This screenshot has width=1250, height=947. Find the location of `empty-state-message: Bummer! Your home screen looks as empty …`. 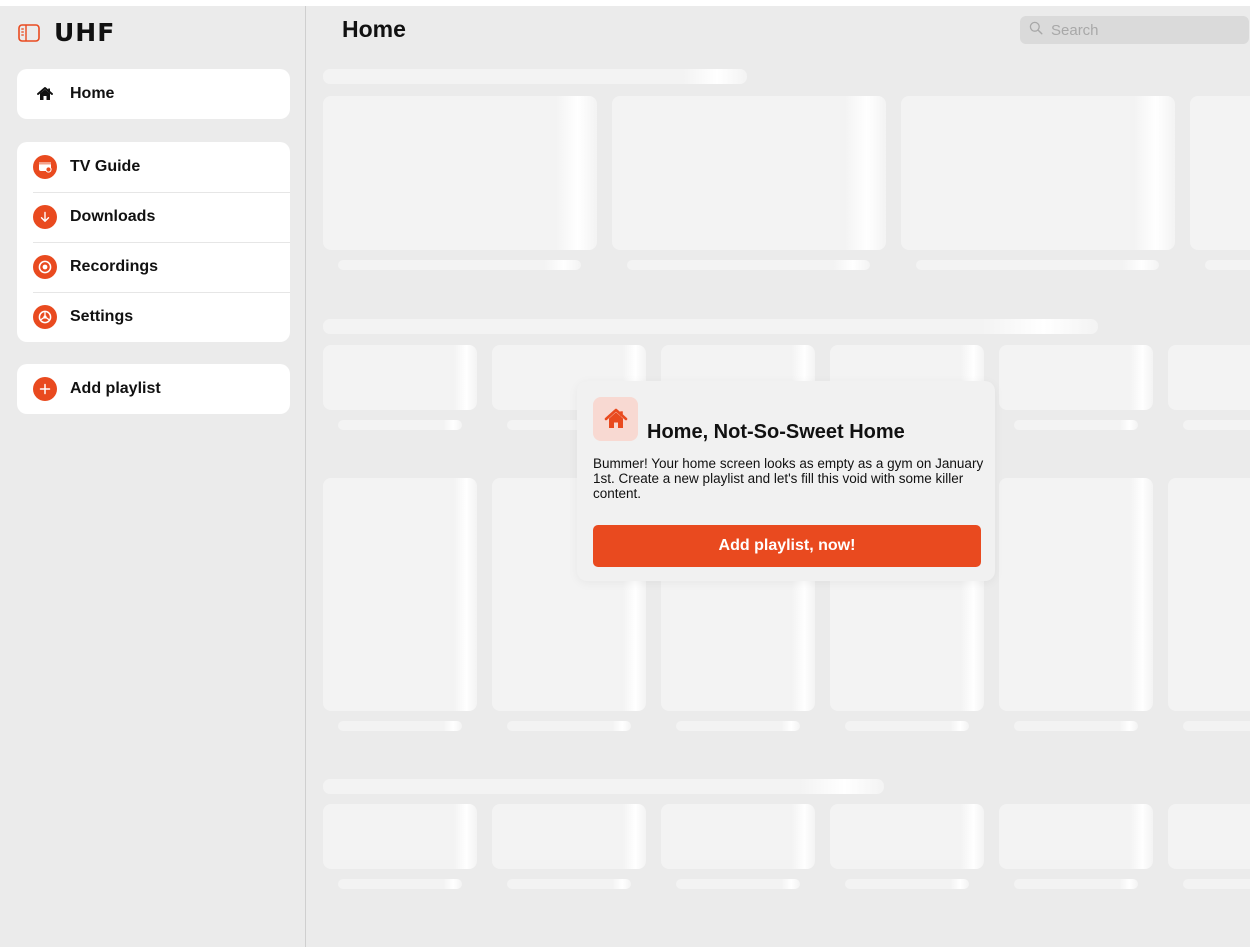

empty-state-message: Bummer! Your home screen looks as empty … is located at coordinates (788, 478).